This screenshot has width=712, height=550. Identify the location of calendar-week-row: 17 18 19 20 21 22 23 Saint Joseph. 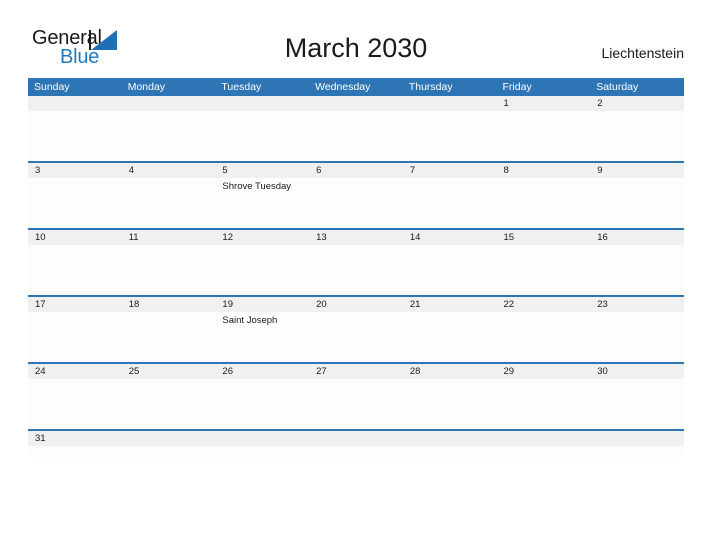
(356, 330).